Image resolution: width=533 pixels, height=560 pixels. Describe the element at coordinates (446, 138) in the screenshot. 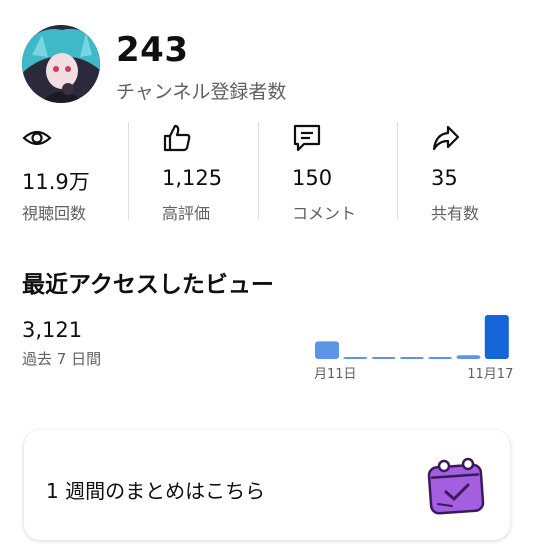

I see `share-icon` at that location.